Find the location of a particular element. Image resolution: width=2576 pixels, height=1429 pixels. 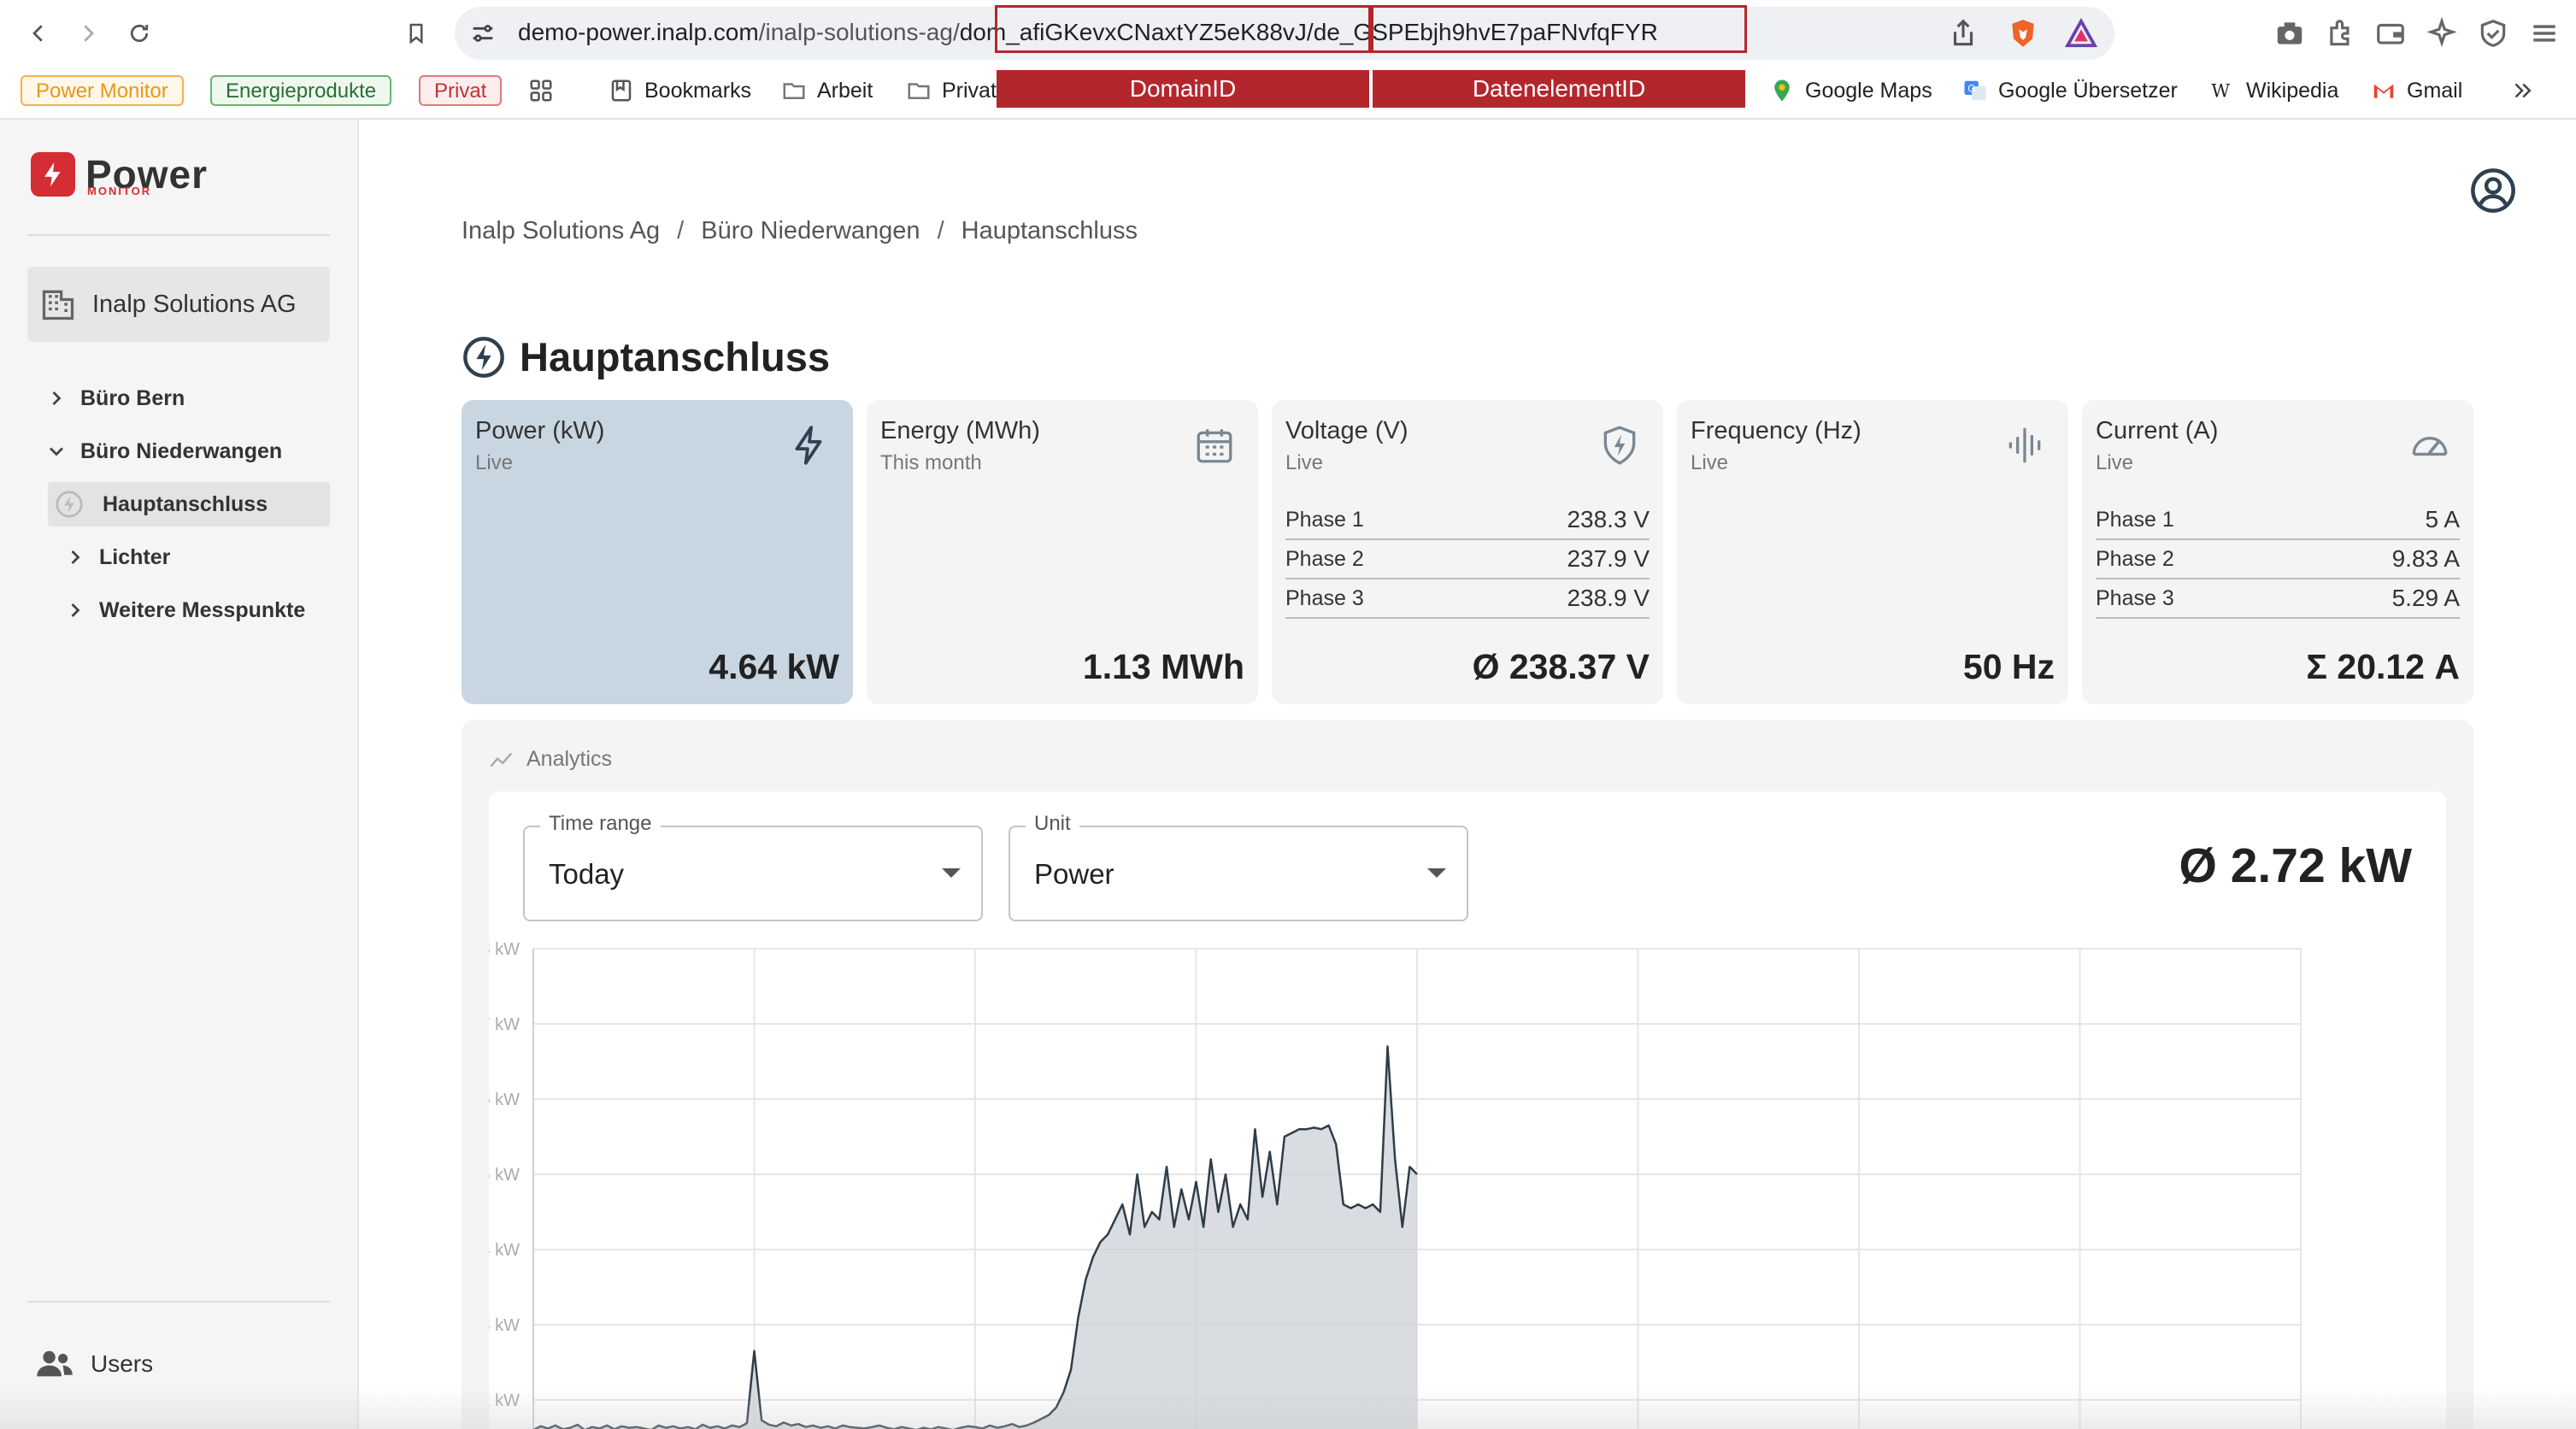

time-range-value: Today is located at coordinates (587, 874).